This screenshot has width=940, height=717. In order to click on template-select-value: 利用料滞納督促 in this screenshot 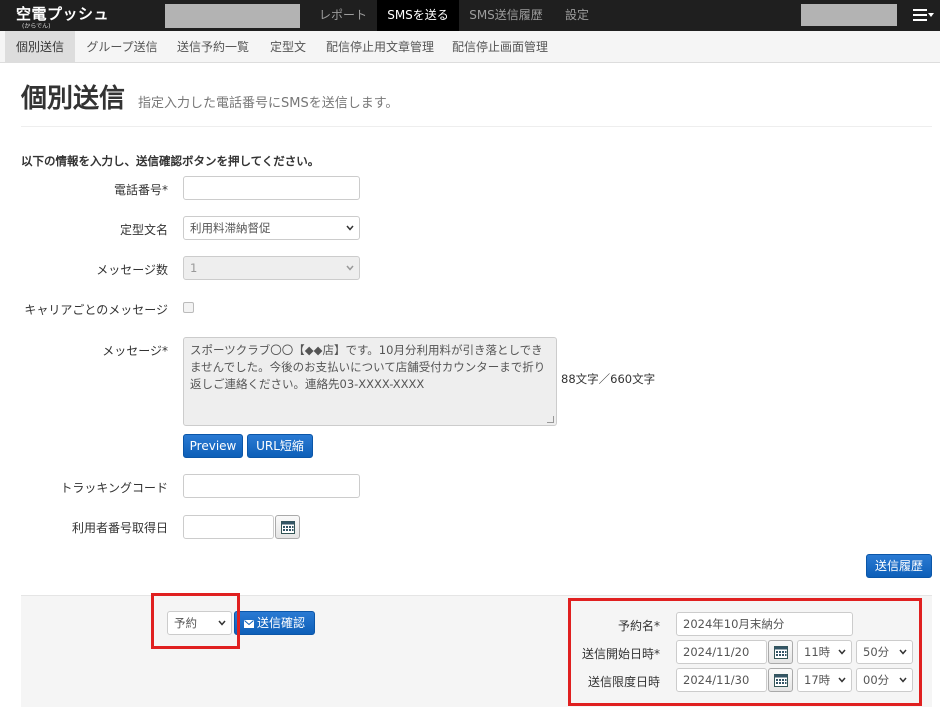, I will do `click(230, 228)`.